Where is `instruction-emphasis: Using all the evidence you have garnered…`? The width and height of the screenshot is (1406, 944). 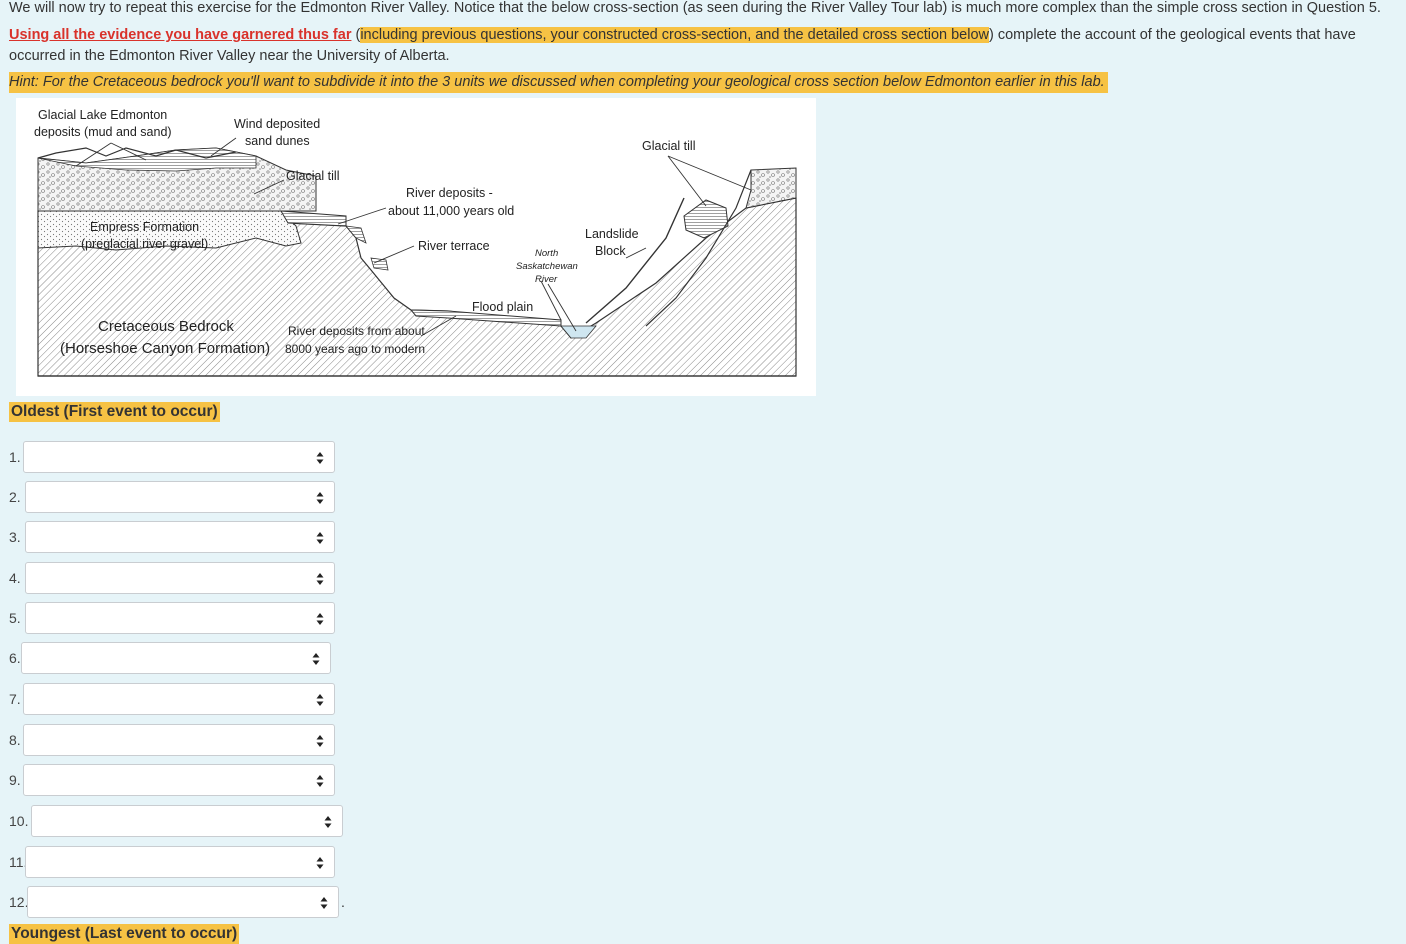
instruction-emphasis: Using all the evidence you have garnered… is located at coordinates (180, 35).